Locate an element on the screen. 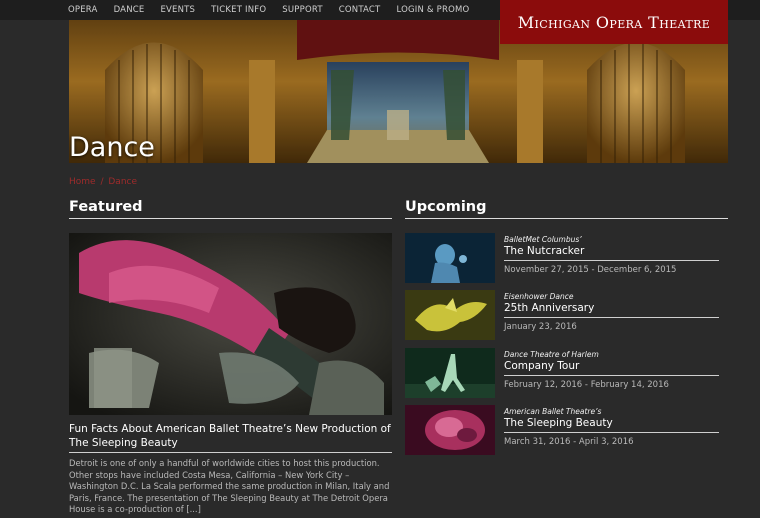  nav-item-opera: OPERA is located at coordinates (83, 10).